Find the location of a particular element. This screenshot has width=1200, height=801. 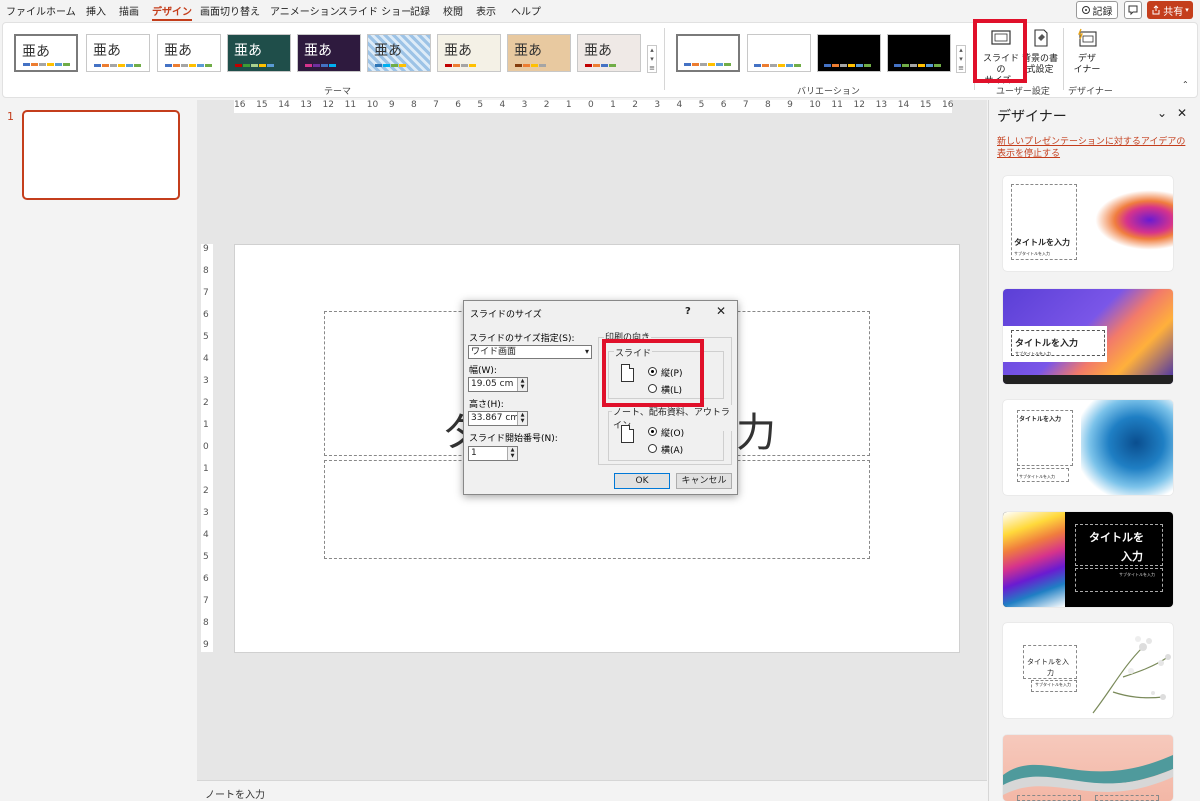

height-spinner: ▲ ▼ is located at coordinates (522, 418).